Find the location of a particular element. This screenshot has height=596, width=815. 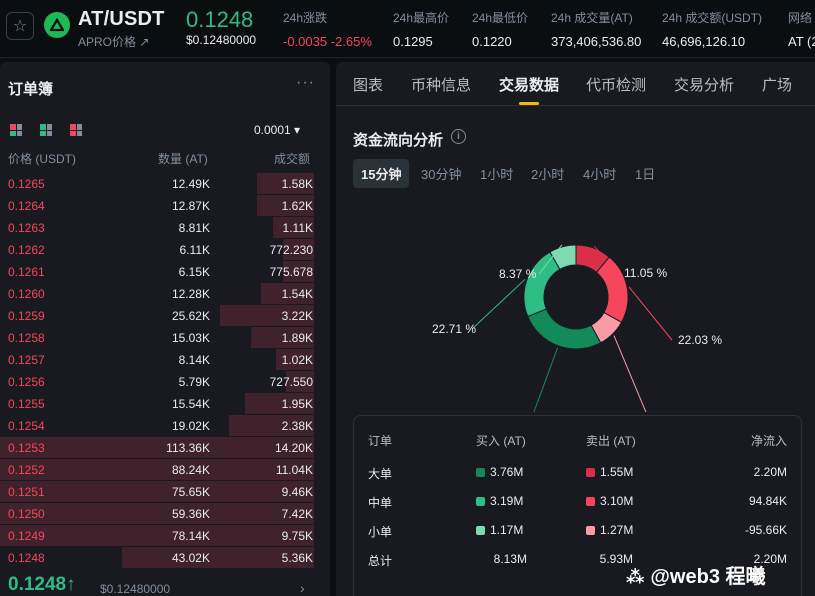

order-book-last-price: 0.1248↑ is located at coordinates (42, 584).